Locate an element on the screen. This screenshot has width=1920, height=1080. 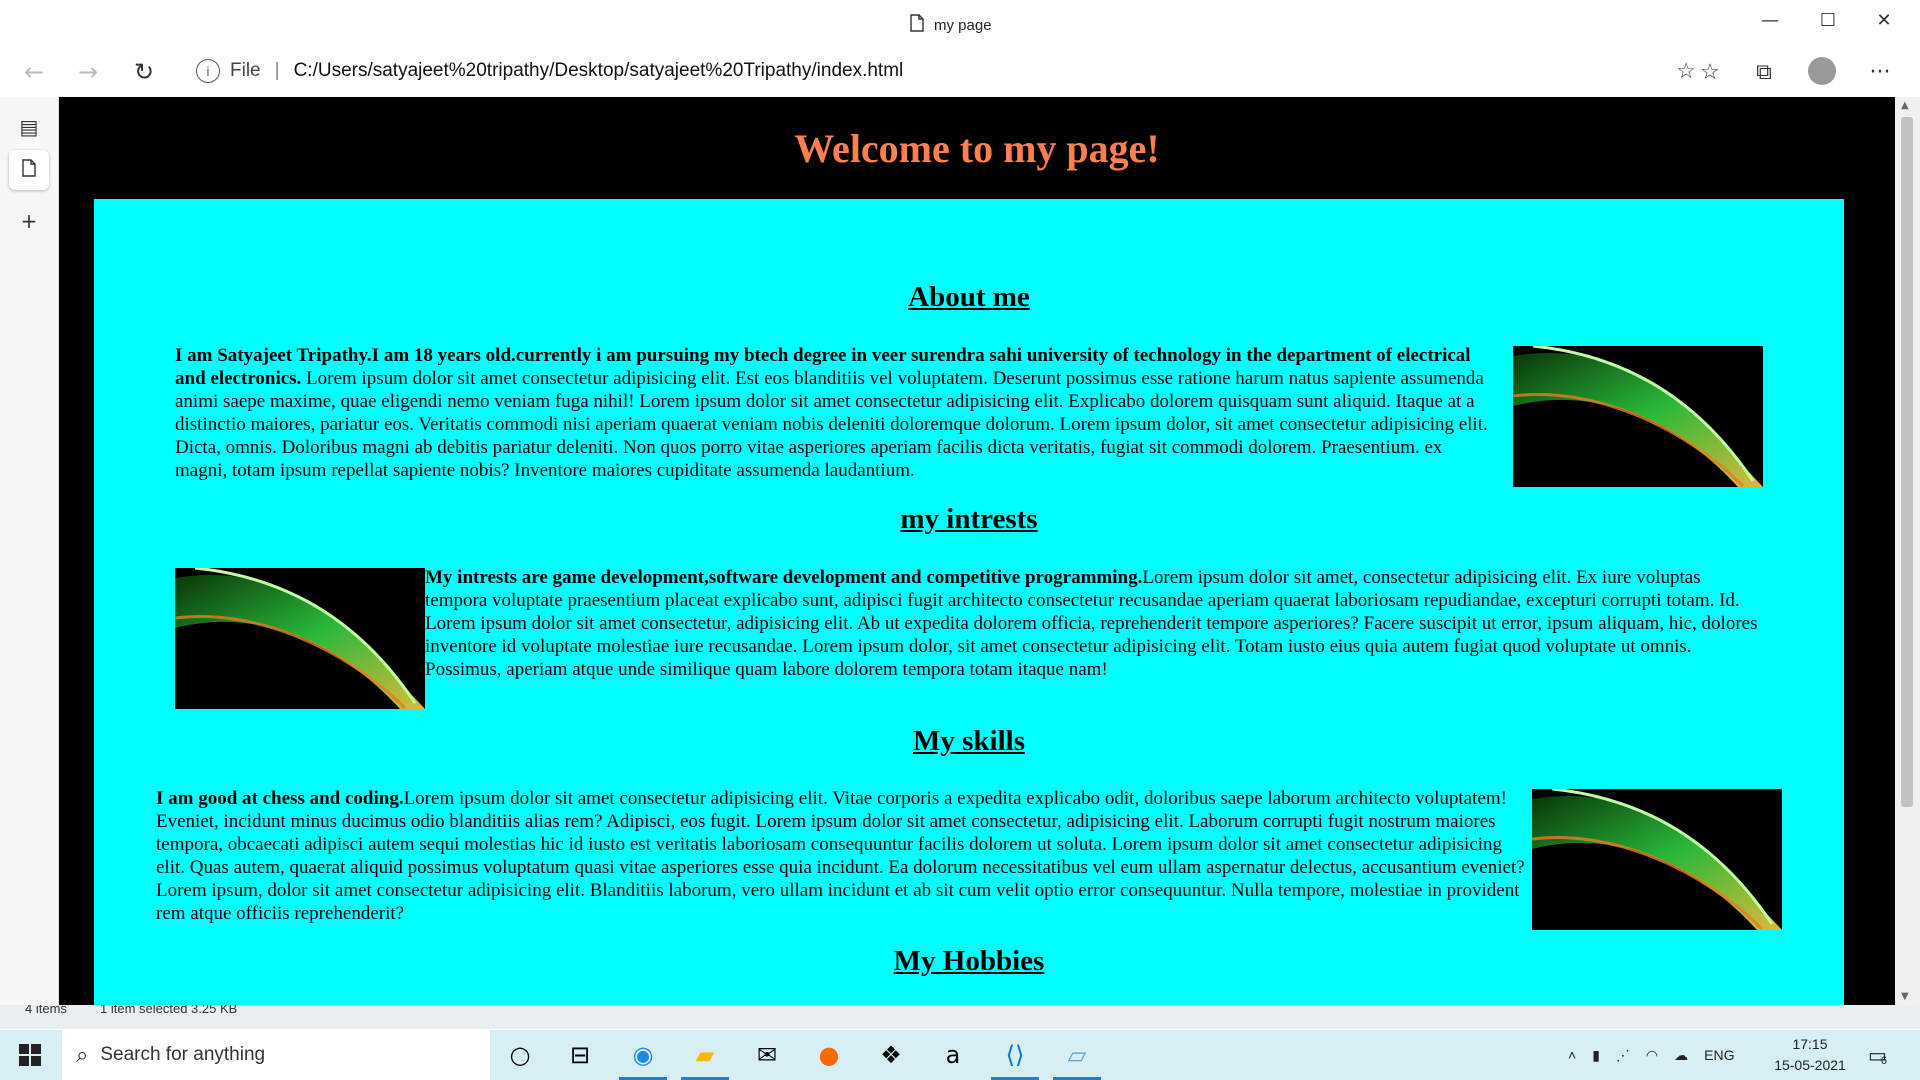
scroll-down-icon: ▼ is located at coordinates (1905, 996).